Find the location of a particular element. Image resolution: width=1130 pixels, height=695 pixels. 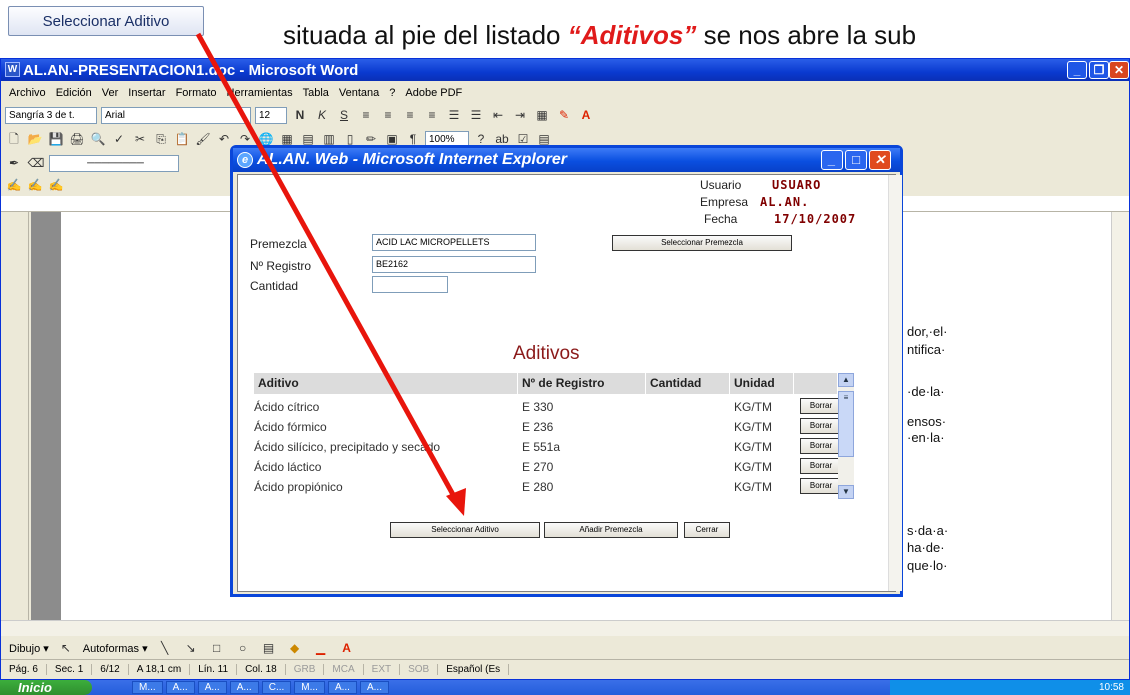

save-icon: 💾 is located at coordinates (56, 139).